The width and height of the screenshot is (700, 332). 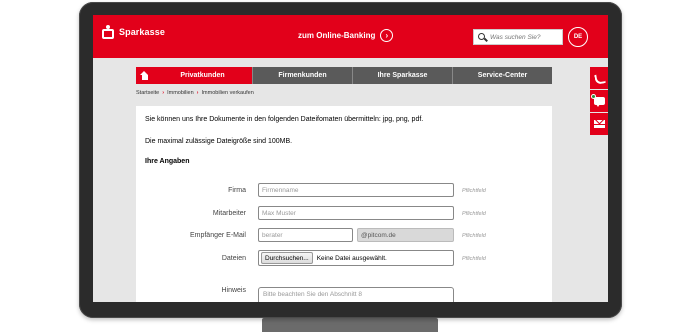 What do you see at coordinates (405, 235) in the screenshot?
I see `email-domain: @pitcom.de` at bounding box center [405, 235].